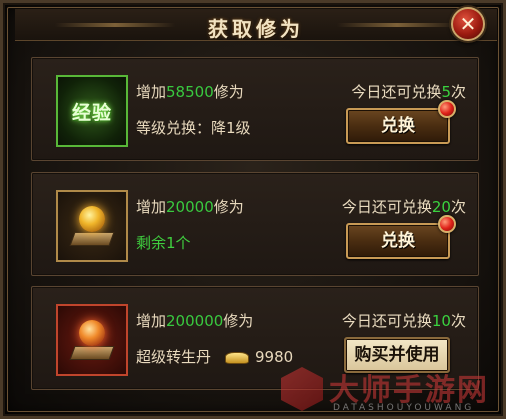  I want to click on gain-text: 增加58500修为, so click(190, 92).